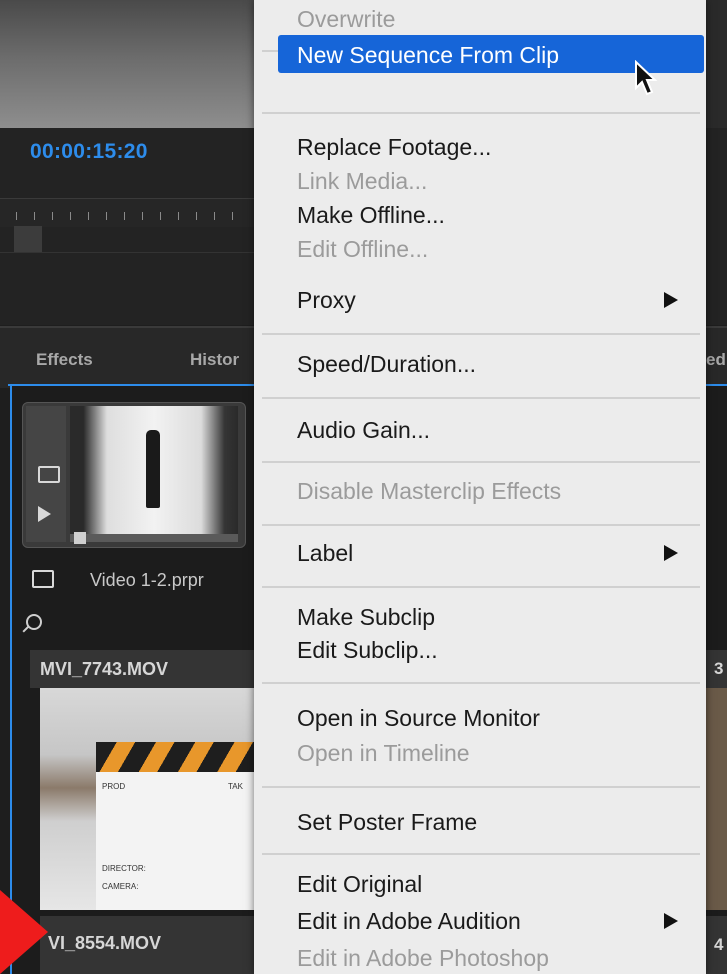 This screenshot has height=974, width=727. Describe the element at coordinates (716, 360) in the screenshot. I see `tab-media: edi` at that location.